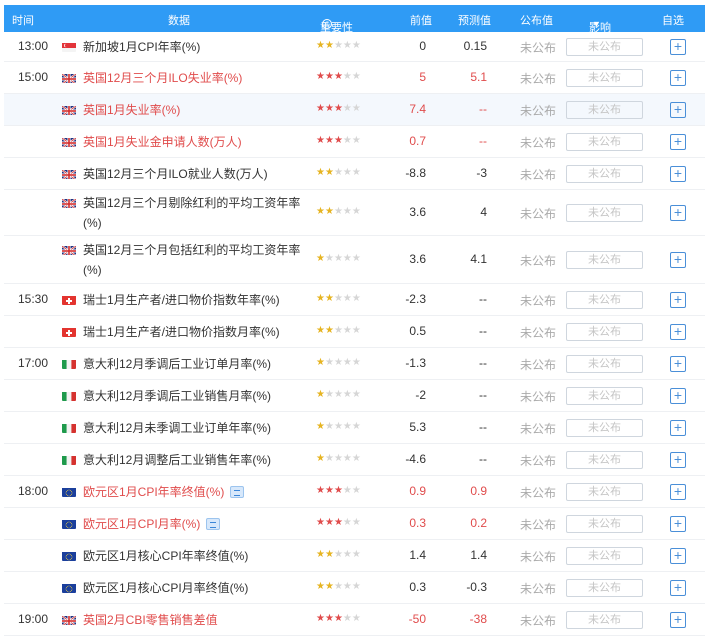 Image resolution: width=720 pixels, height=642 pixels. I want to click on event-name: 英国12月三个月ILO失业率(%), so click(195, 78).